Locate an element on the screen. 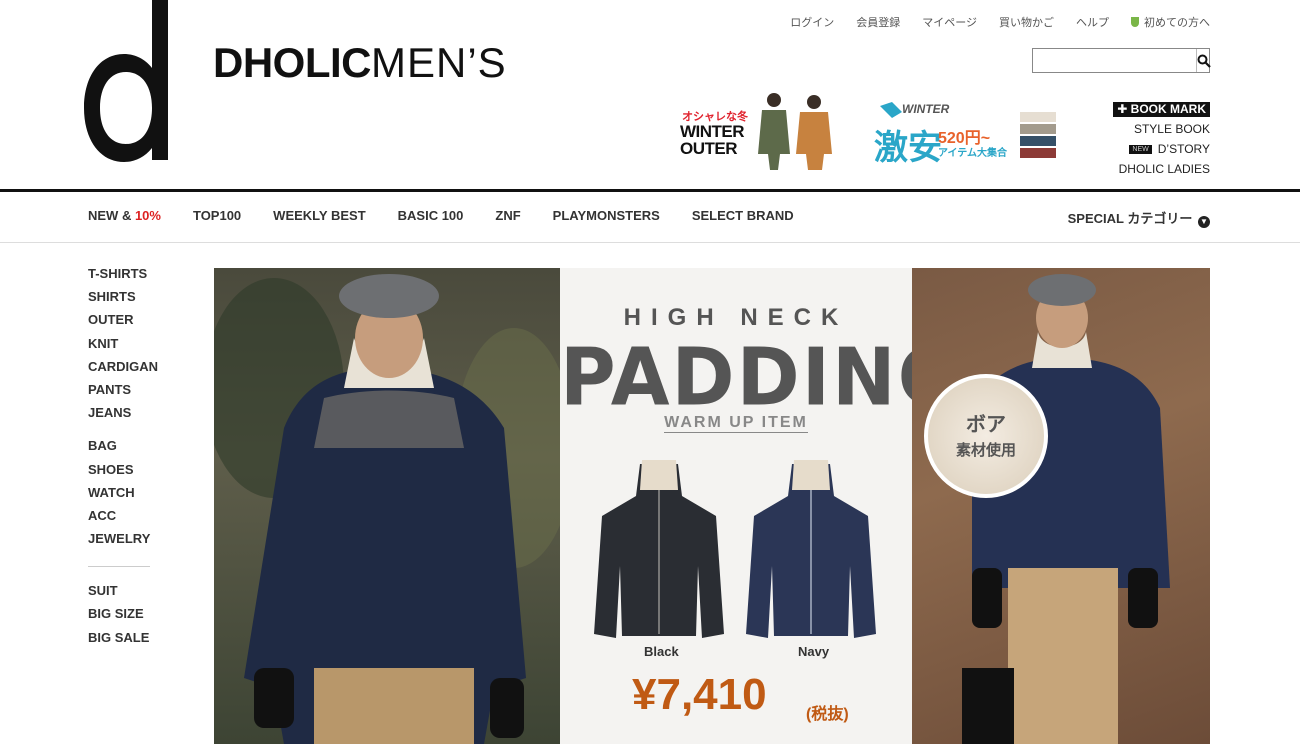  utility-nav: ログイン 会員登録 マイページ 買い物かご ヘルプ 初めての方へ is located at coordinates (1000, 22).